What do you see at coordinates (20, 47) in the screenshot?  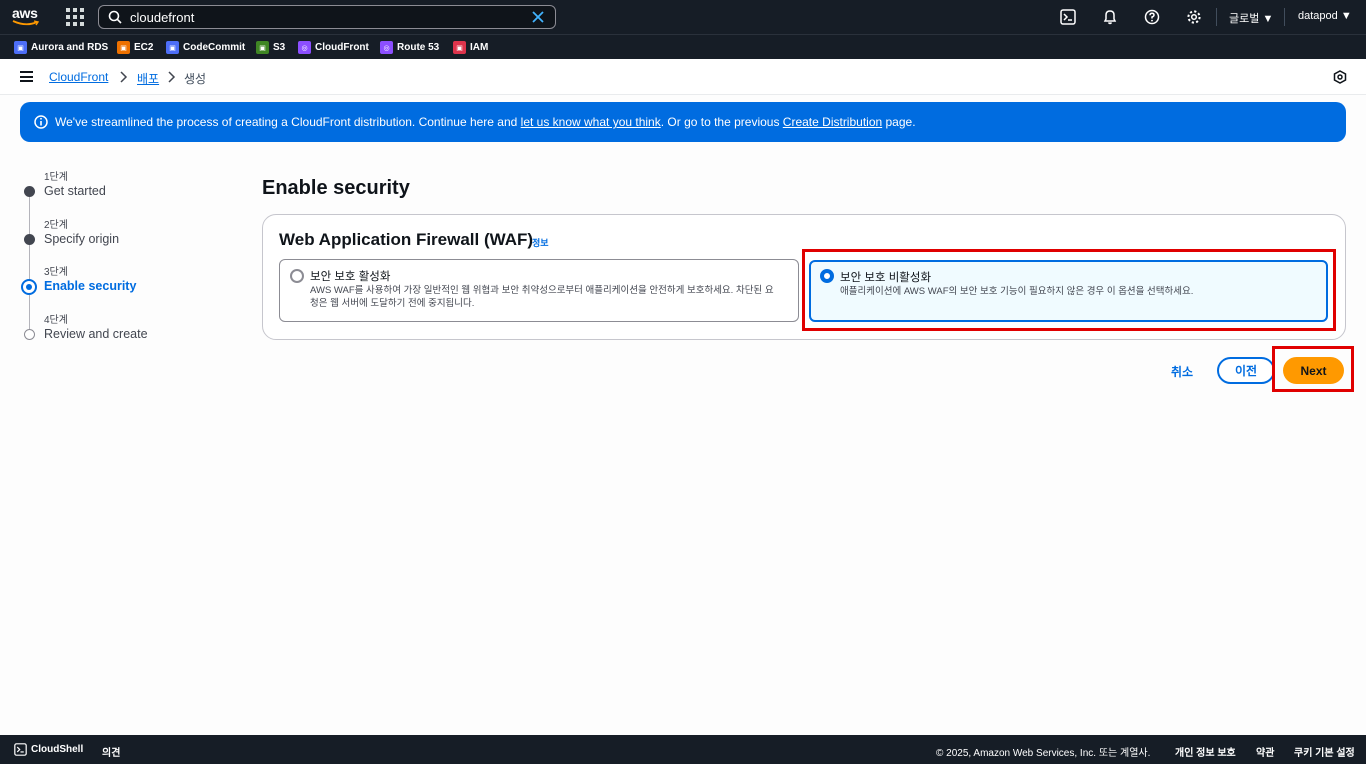 I see `rds-icon: ▣` at bounding box center [20, 47].